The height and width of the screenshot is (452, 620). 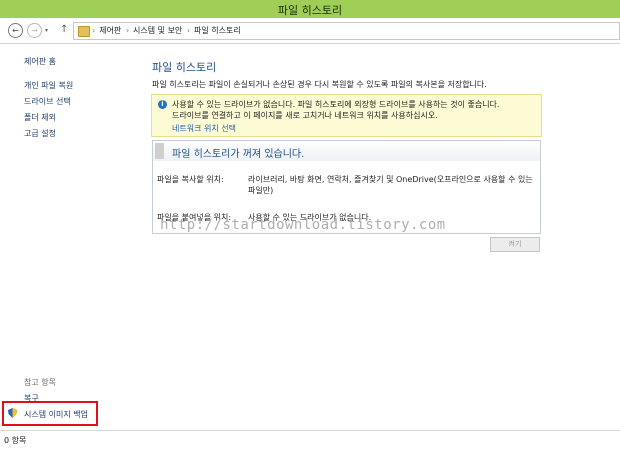 I want to click on address-bar: › 제어판 › 시스템 및 보안 › 파일 히스토리, so click(x=346, y=31).